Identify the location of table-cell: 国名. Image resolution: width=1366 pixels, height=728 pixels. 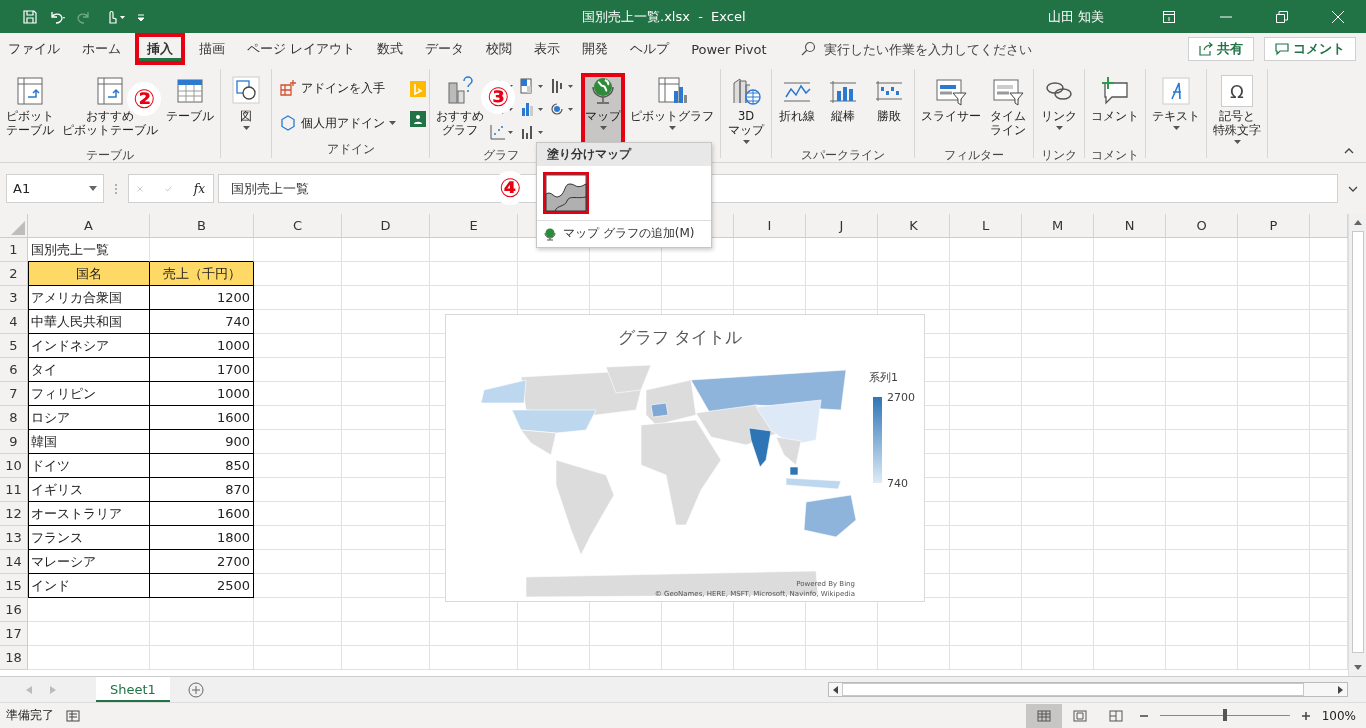
(89, 274).